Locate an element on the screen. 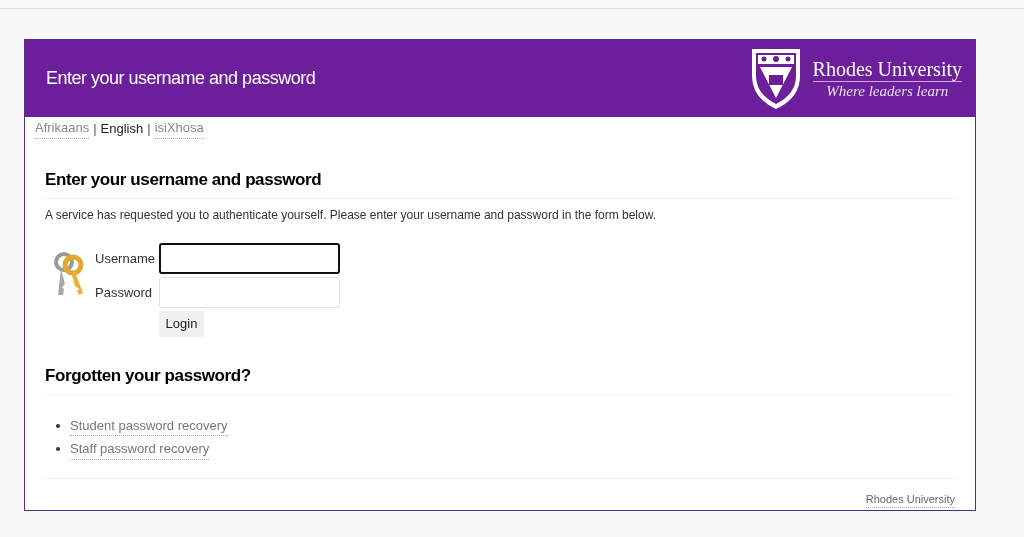  language-link: English is located at coordinates (122, 128).